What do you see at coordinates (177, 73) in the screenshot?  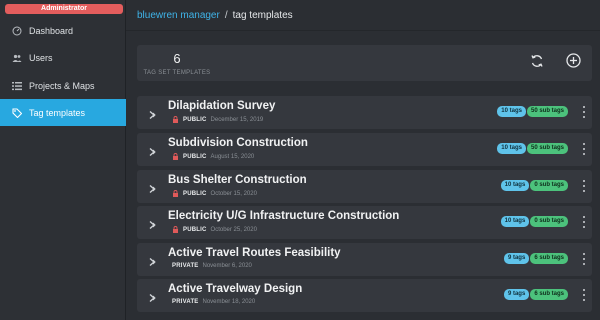 I see `template-count-label: TAG SET TEMPLATES` at bounding box center [177, 73].